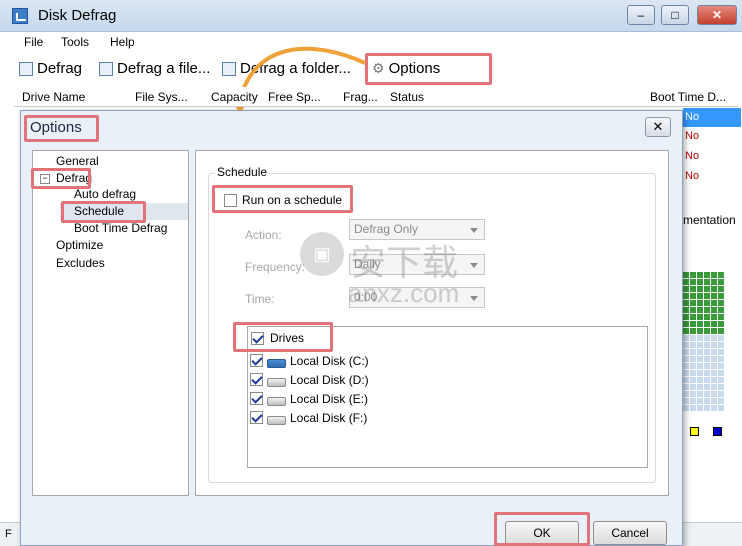  I want to click on menu-tools: Tools, so click(75, 42).